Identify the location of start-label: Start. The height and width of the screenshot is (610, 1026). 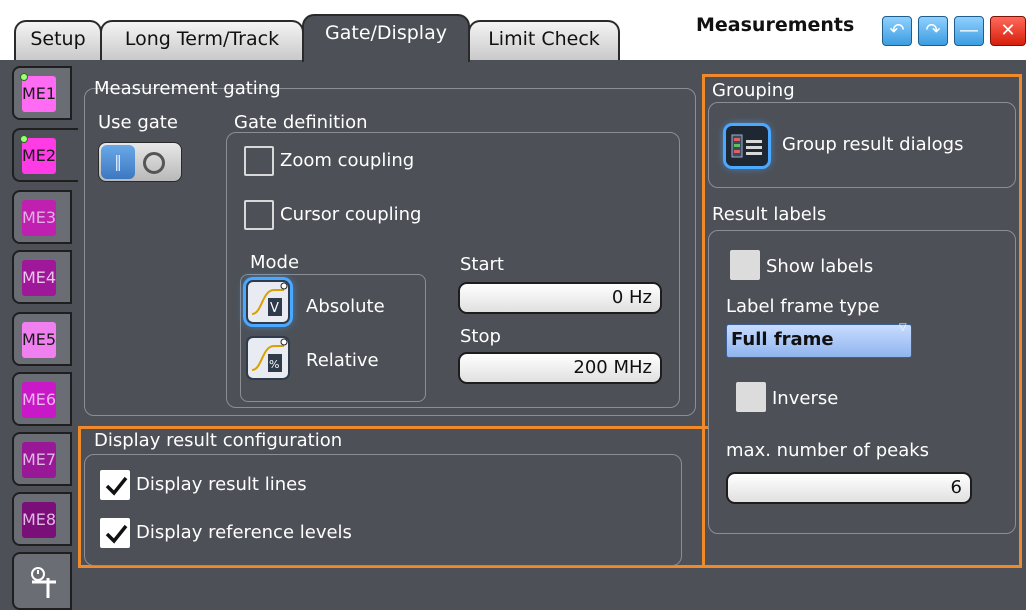
(482, 264).